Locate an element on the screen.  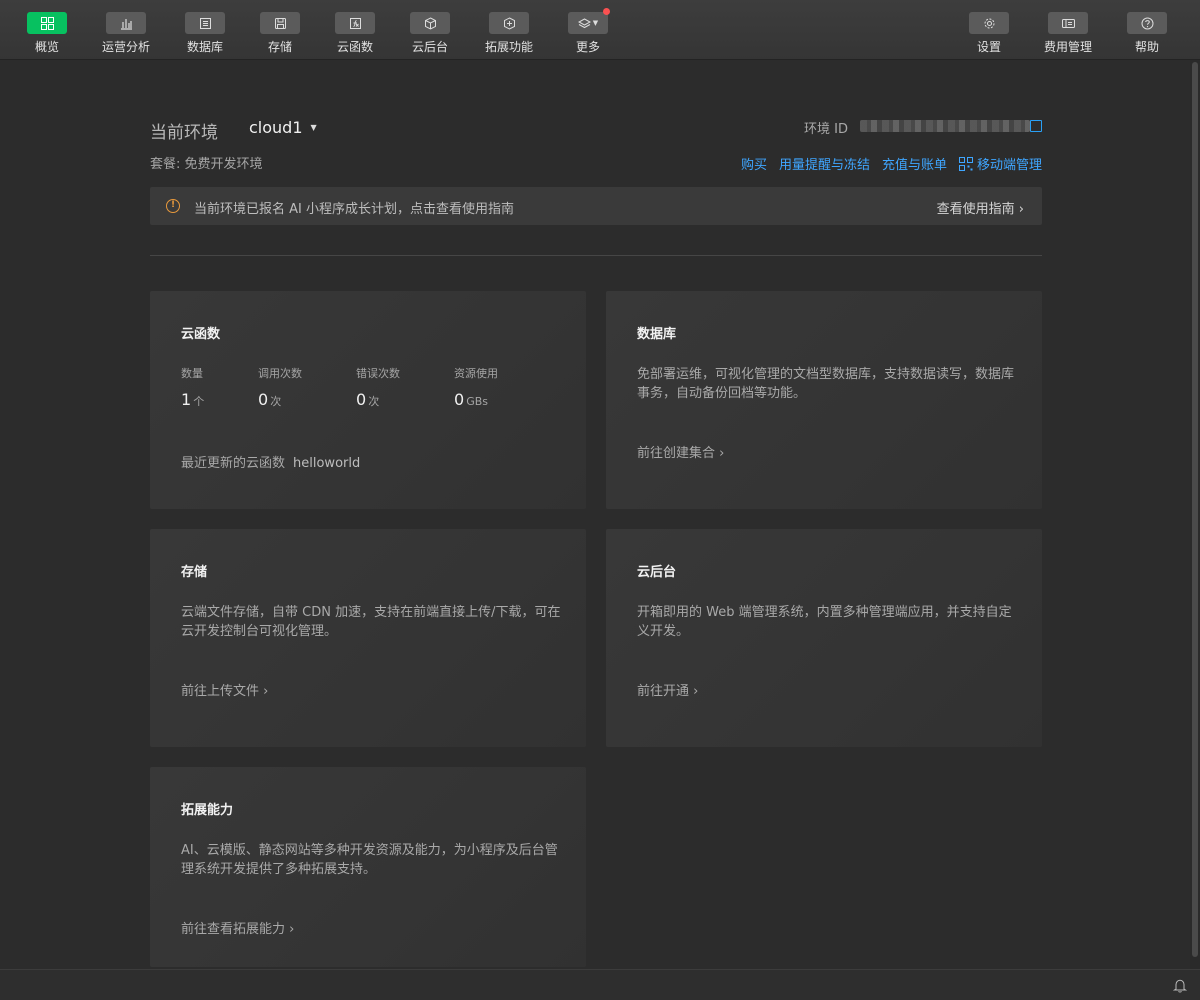
toolbar-settings: 设置 is located at coordinates (989, 34).